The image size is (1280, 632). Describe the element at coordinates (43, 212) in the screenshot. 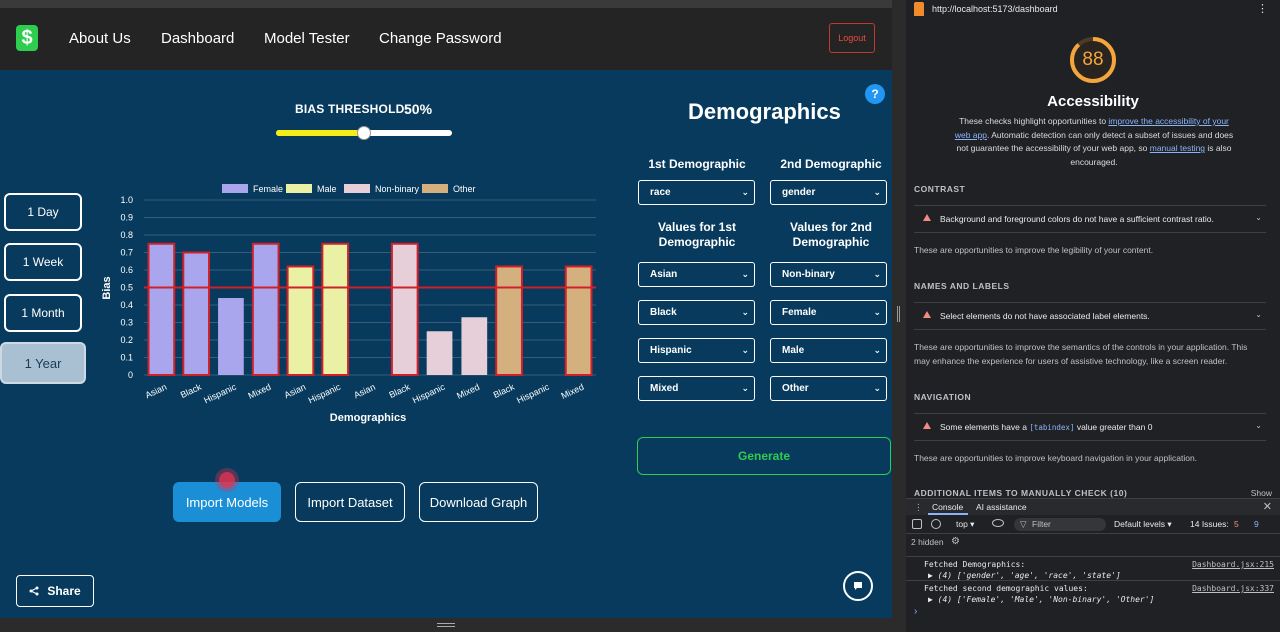

I see `range-1-day-button: 1 Day` at that location.